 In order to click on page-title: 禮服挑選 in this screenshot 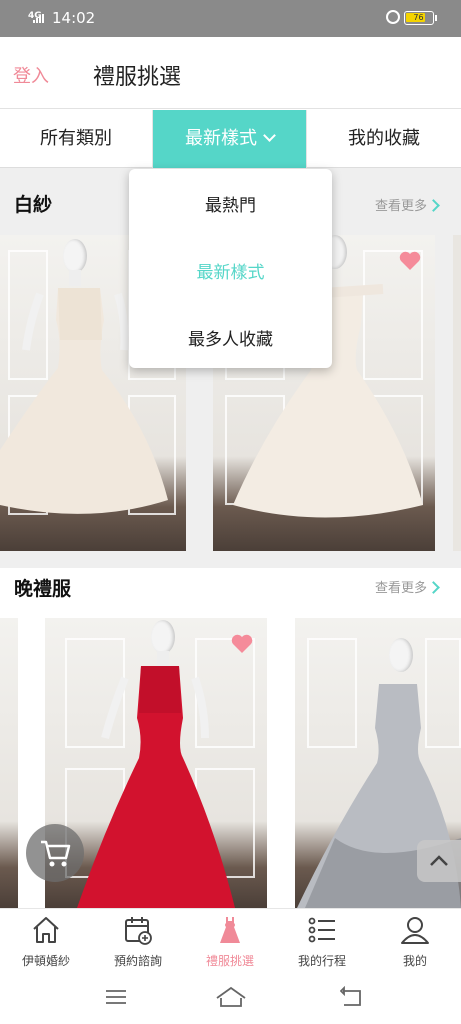, I will do `click(137, 77)`.